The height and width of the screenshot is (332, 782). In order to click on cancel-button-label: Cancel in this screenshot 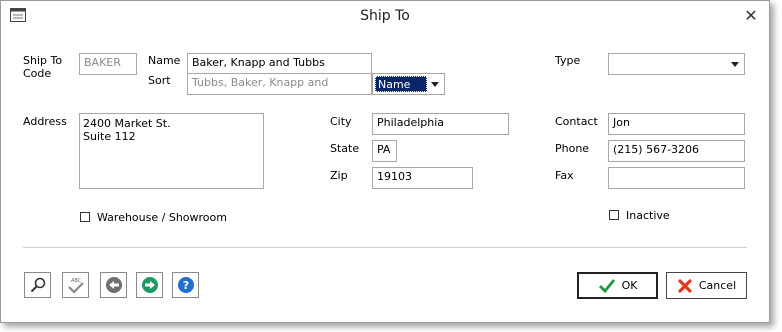, I will do `click(717, 285)`.